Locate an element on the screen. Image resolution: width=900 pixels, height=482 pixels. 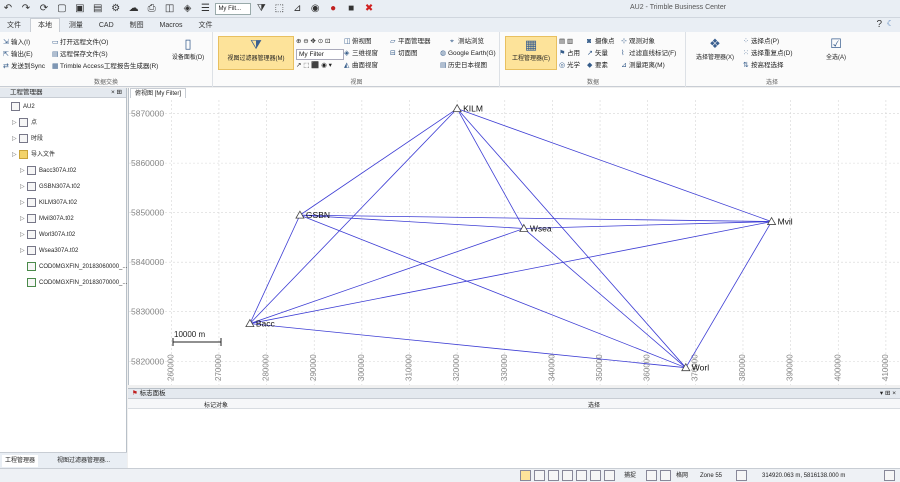
view-filter-dropdown: My Filter is located at coordinates (320, 54).